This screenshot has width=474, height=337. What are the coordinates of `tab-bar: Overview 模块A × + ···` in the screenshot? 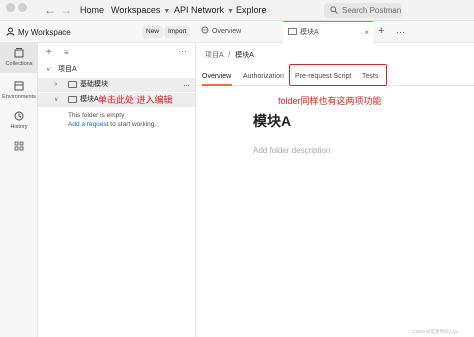 It's located at (335, 32).